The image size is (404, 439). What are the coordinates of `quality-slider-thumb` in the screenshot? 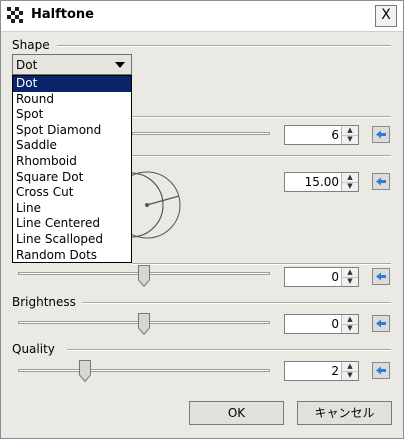 It's located at (85, 371).